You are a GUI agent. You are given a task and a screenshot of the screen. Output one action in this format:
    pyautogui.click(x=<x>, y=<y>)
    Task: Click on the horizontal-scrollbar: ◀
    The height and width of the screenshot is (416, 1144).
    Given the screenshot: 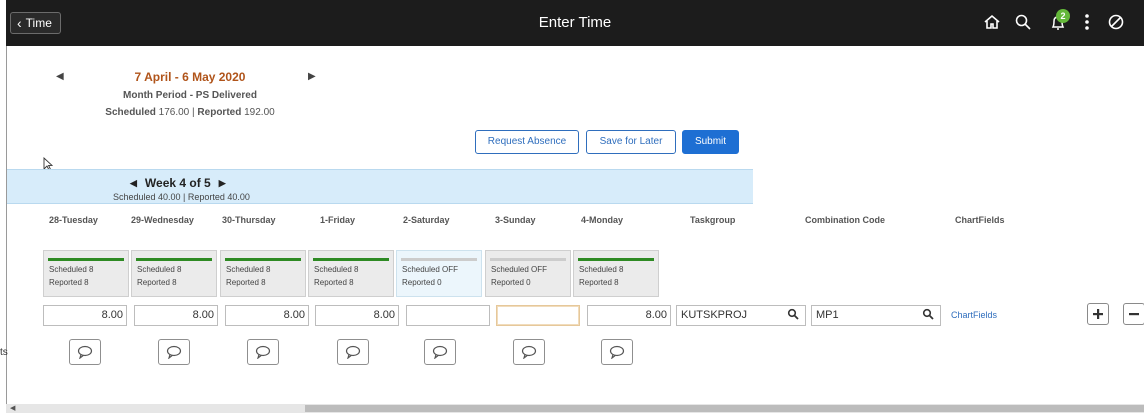 What is the action you would take?
    pyautogui.click(x=575, y=408)
    